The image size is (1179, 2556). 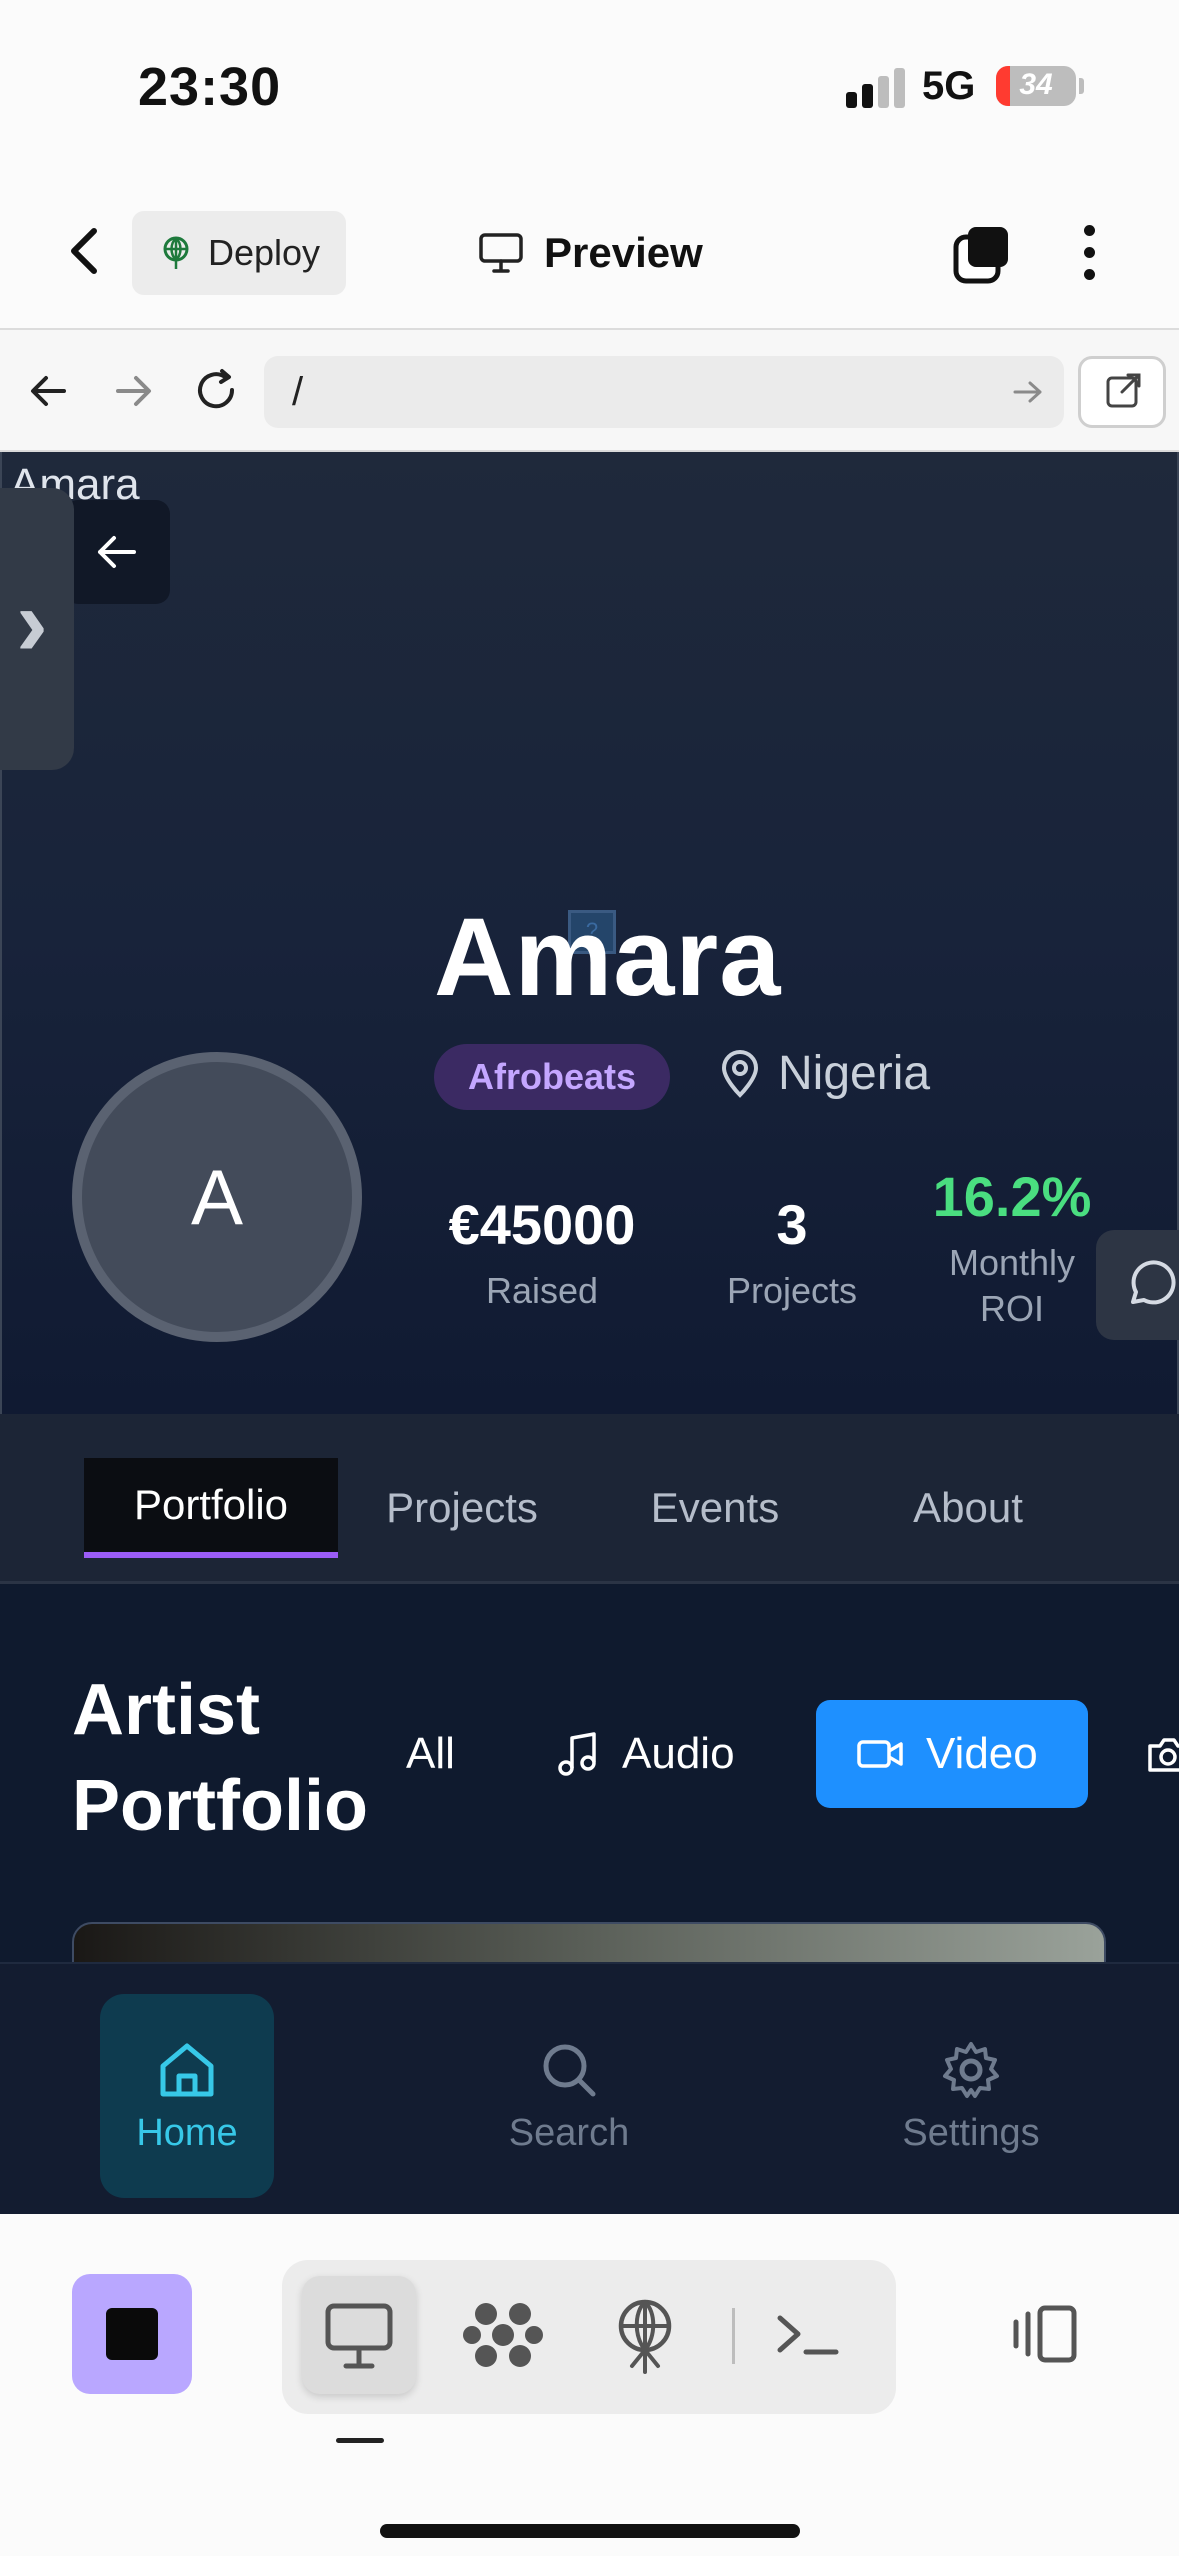 I want to click on nav-home-label: Home, so click(x=187, y=2132).